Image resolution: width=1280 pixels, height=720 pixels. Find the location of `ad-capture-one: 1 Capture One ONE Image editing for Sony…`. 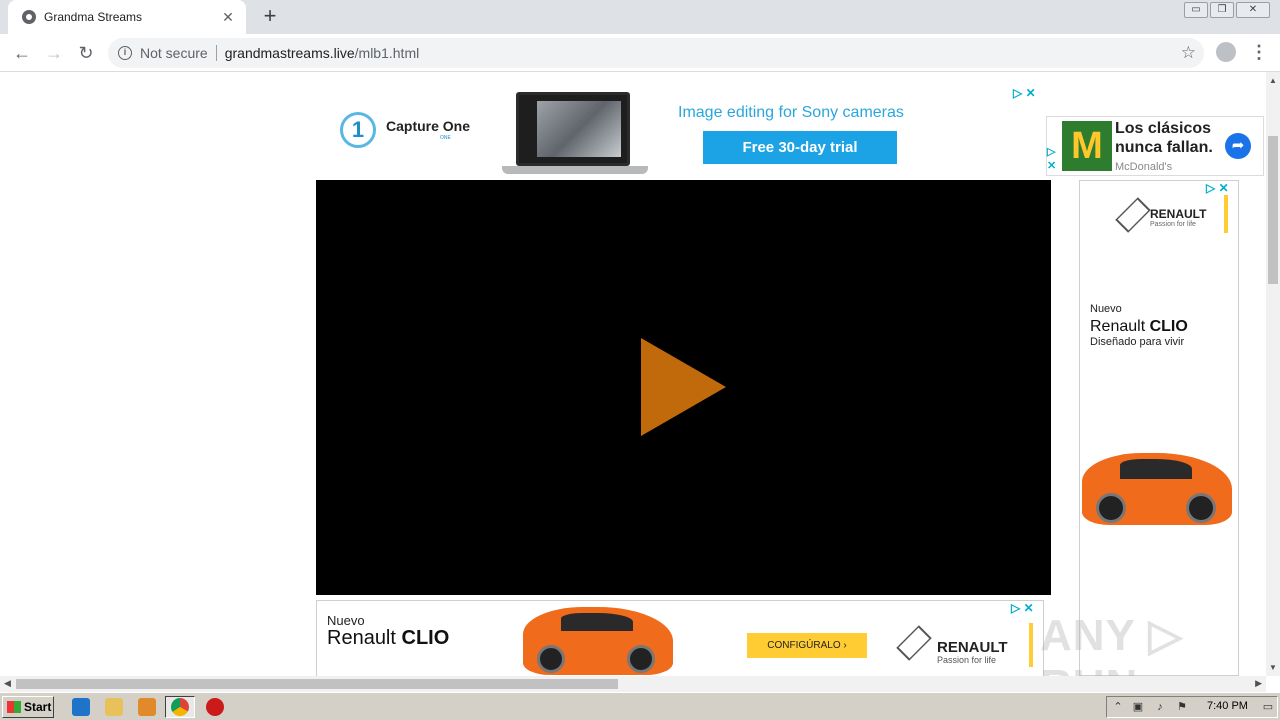

ad-capture-one: 1 Capture One ONE Image editing for Sony… is located at coordinates (681, 132).